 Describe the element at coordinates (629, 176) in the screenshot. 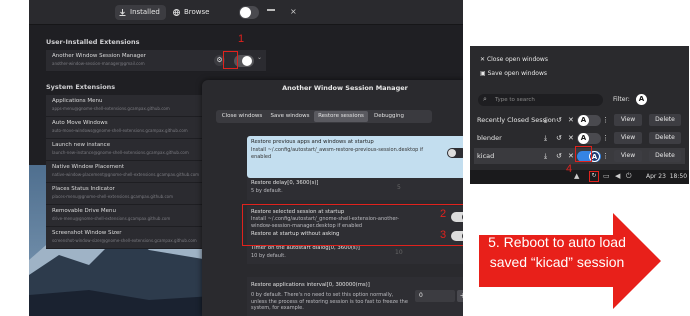

I see `power-icon: ⏻` at that location.